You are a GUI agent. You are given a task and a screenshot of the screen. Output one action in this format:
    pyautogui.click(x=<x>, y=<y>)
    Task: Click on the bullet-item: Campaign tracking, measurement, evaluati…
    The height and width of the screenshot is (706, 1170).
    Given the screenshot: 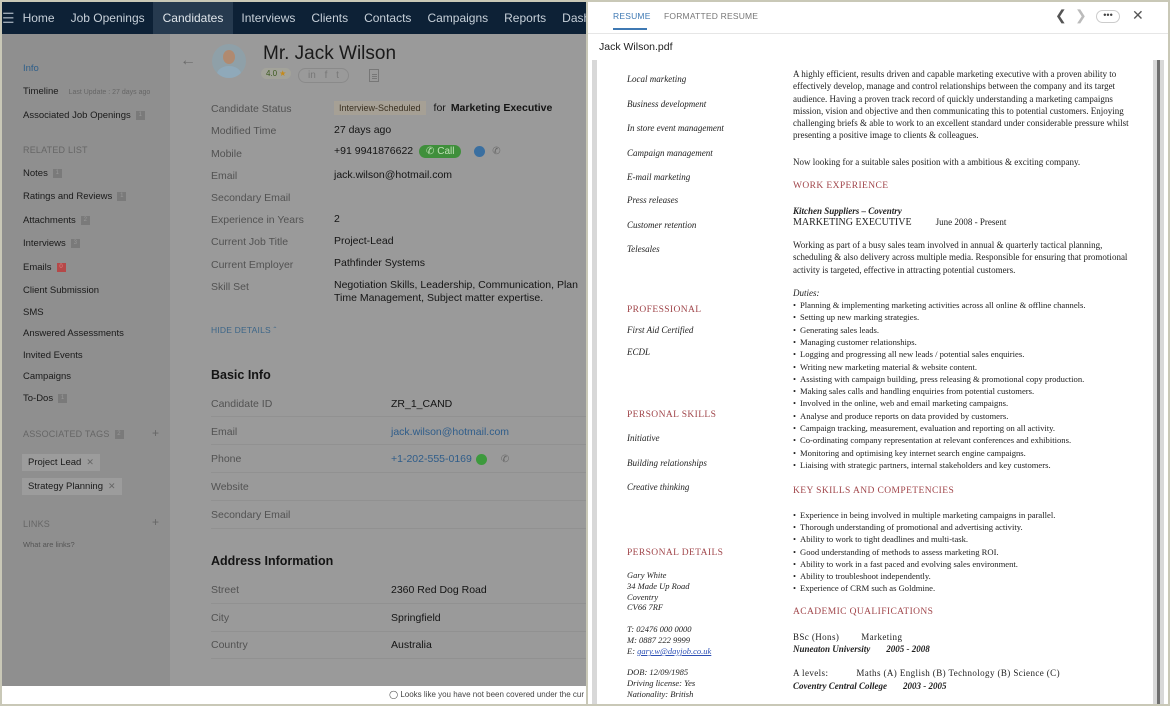 What is the action you would take?
    pyautogui.click(x=924, y=428)
    